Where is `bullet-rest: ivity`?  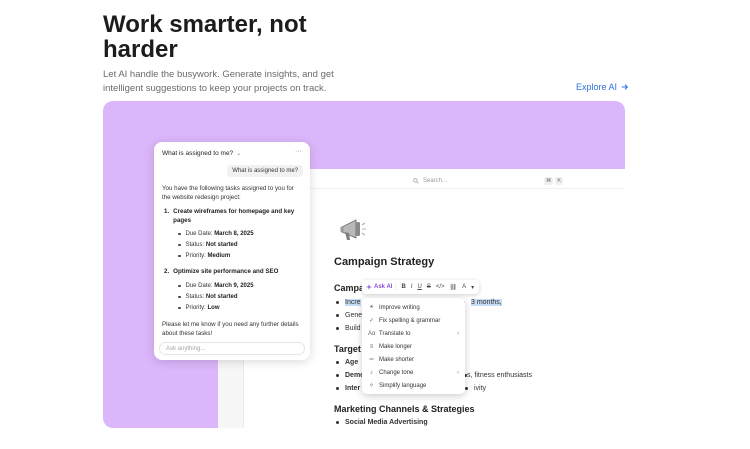 bullet-rest: ivity is located at coordinates (480, 388).